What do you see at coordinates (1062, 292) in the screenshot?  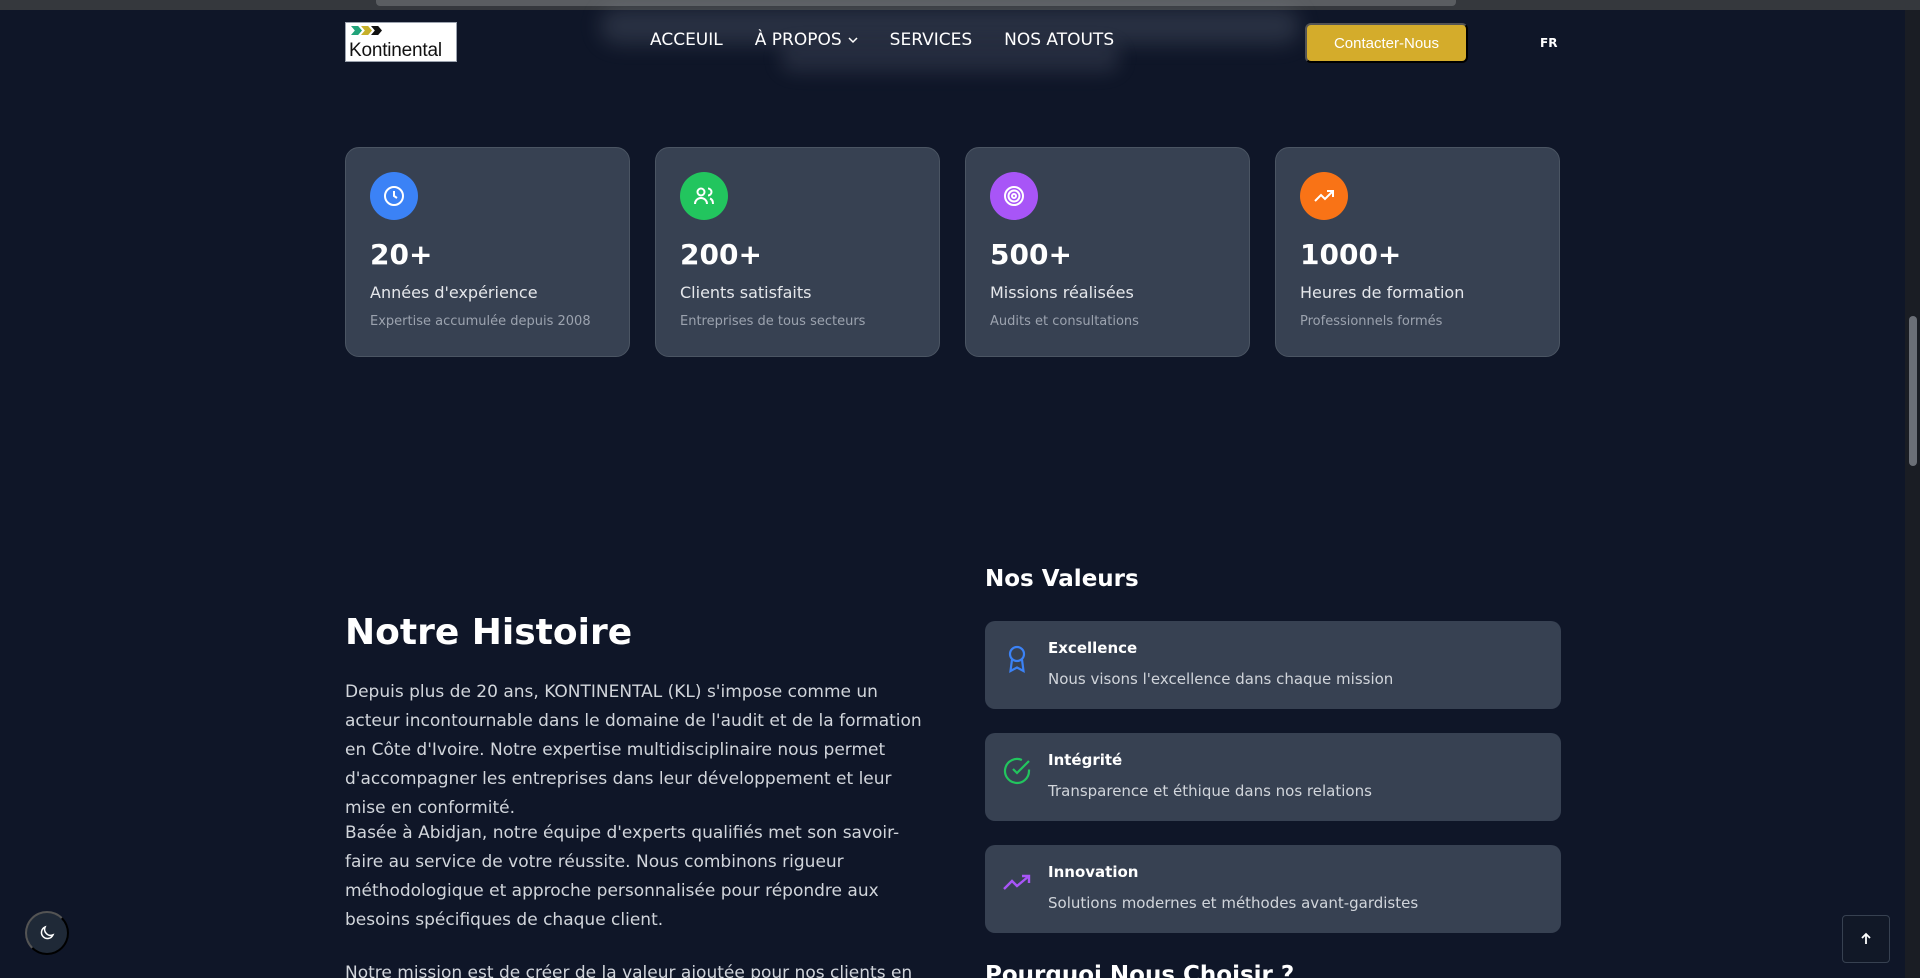 I see `stat-label: Missions réalisées` at bounding box center [1062, 292].